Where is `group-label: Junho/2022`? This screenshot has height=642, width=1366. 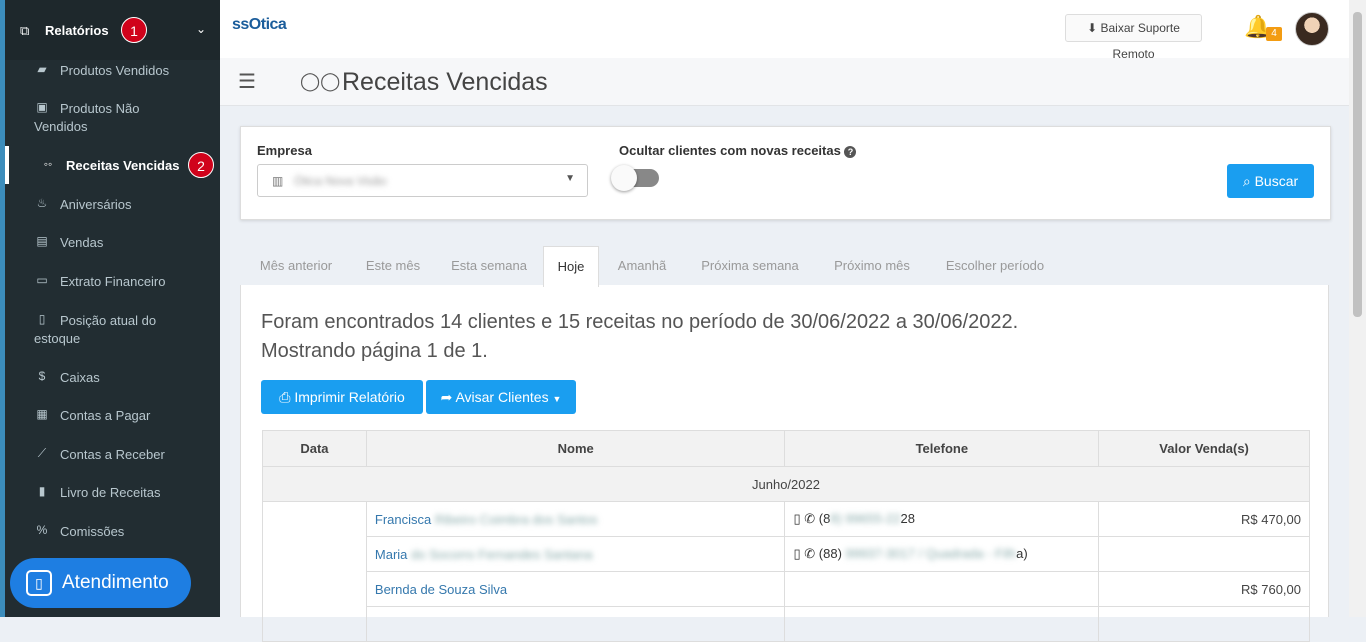 group-label: Junho/2022 is located at coordinates (786, 484).